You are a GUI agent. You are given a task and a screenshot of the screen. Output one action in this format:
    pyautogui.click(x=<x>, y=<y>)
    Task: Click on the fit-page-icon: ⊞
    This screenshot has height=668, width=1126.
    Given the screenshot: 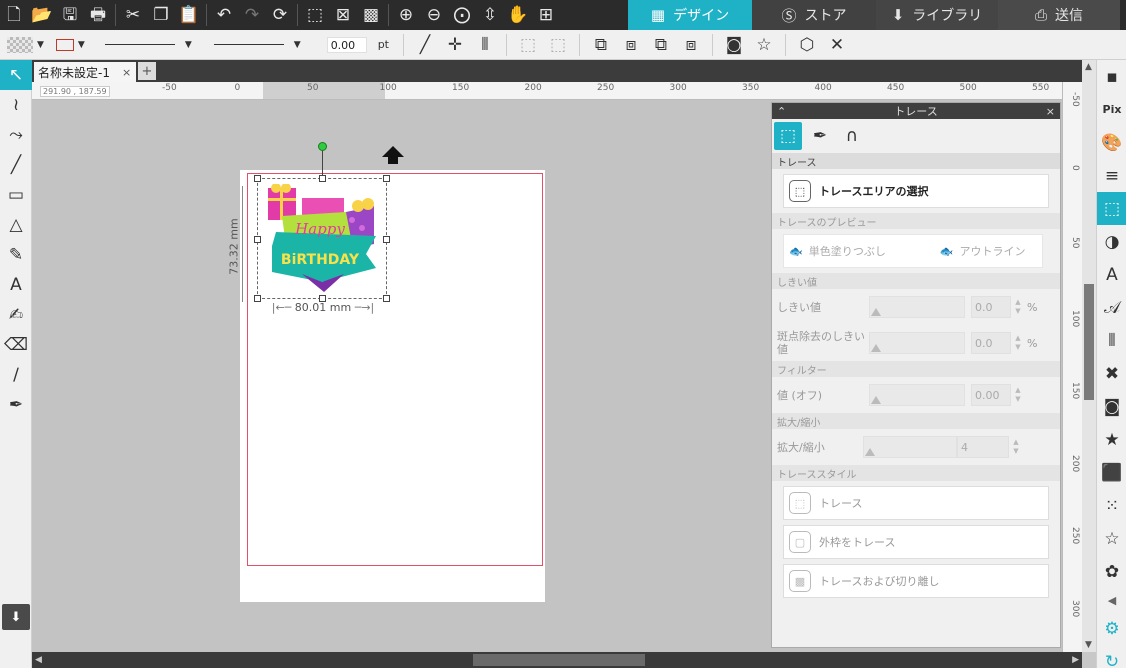 What is the action you would take?
    pyautogui.click(x=546, y=15)
    